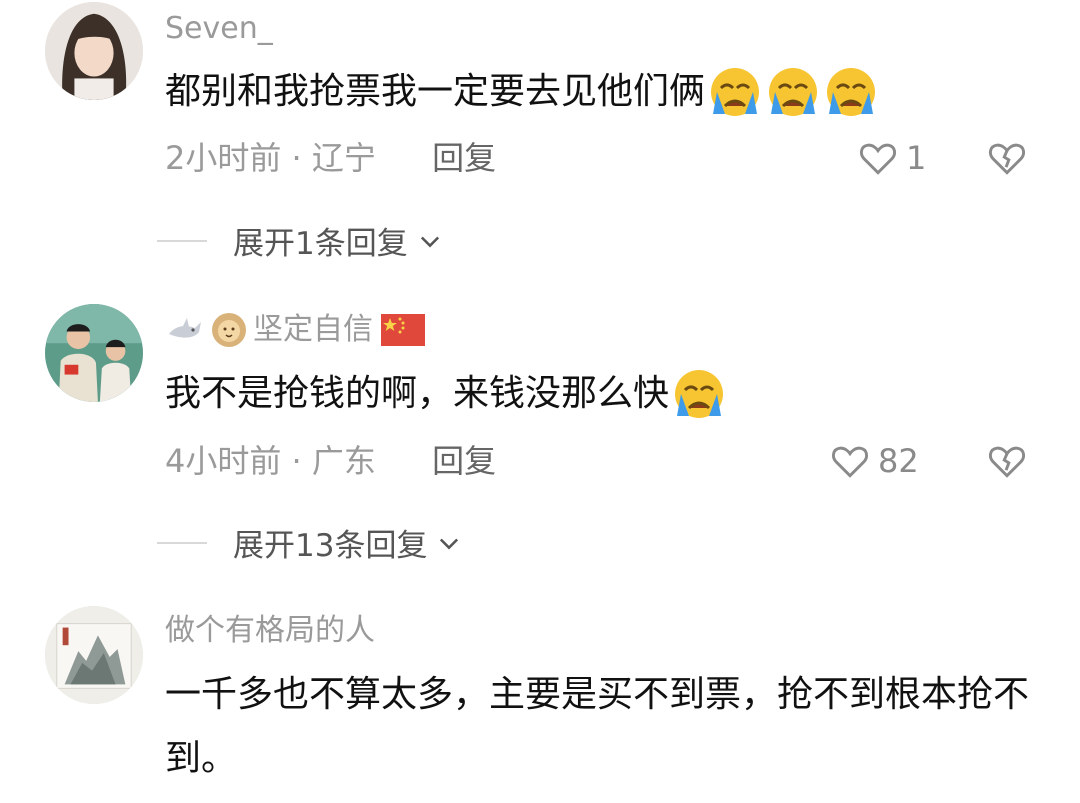 Image resolution: width=1080 pixels, height=803 pixels. What do you see at coordinates (916, 158) in the screenshot?
I see `like-count: 1` at bounding box center [916, 158].